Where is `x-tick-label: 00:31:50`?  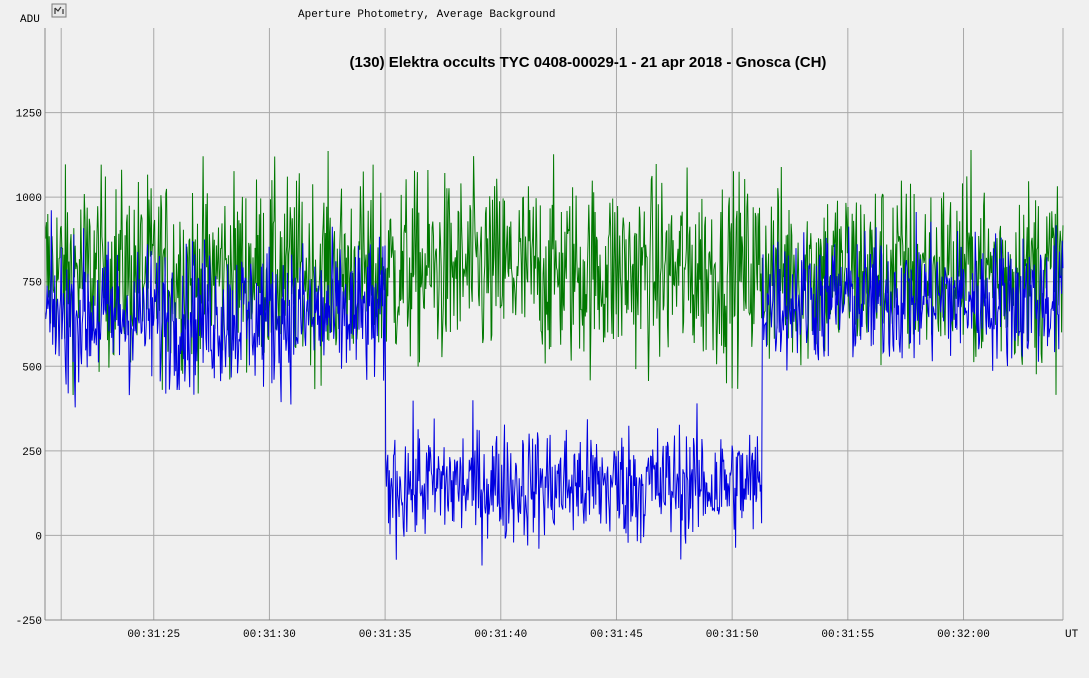
x-tick-label: 00:31:50 is located at coordinates (732, 635).